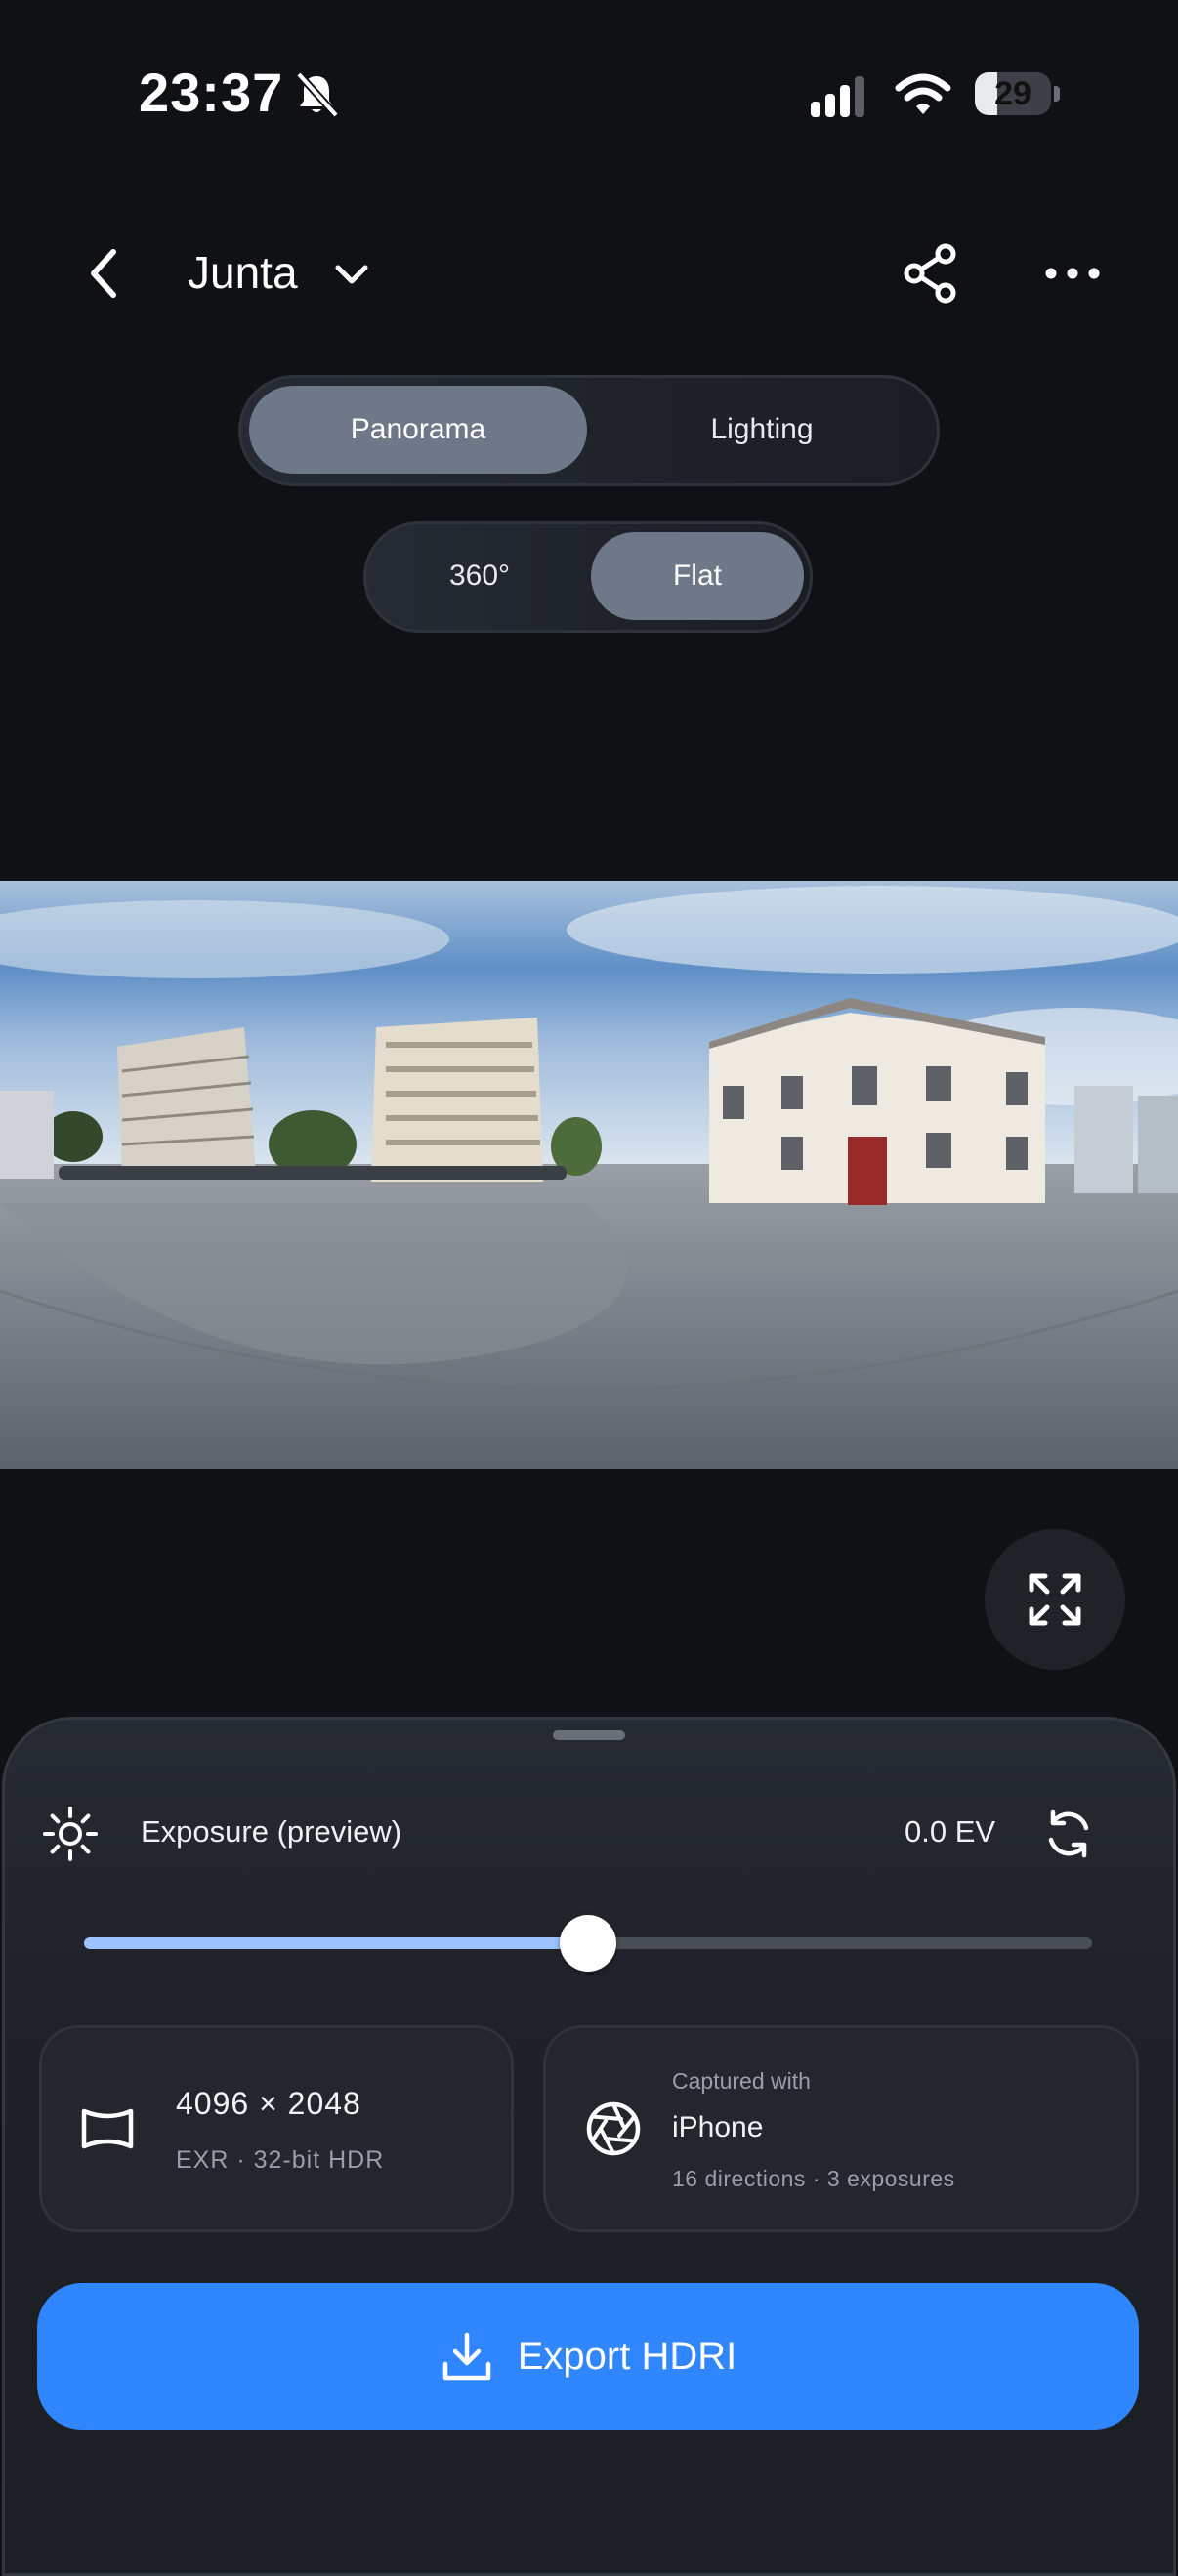 The height and width of the screenshot is (2576, 1178). What do you see at coordinates (1068, 1834) in the screenshot?
I see `reset-icon` at bounding box center [1068, 1834].